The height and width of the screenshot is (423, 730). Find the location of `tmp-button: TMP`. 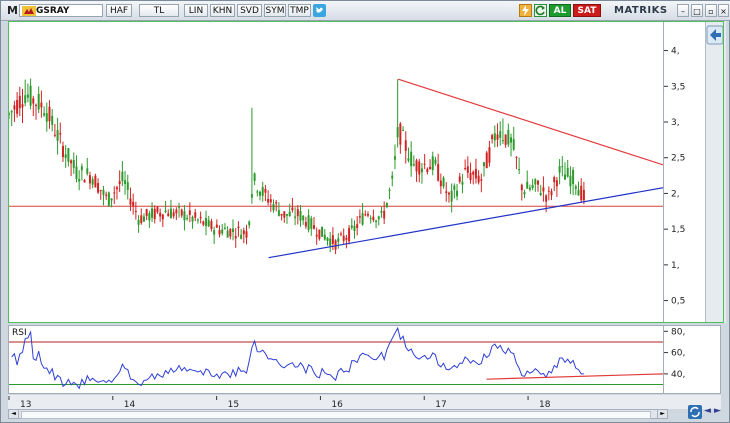

tmp-button: TMP is located at coordinates (299, 10).